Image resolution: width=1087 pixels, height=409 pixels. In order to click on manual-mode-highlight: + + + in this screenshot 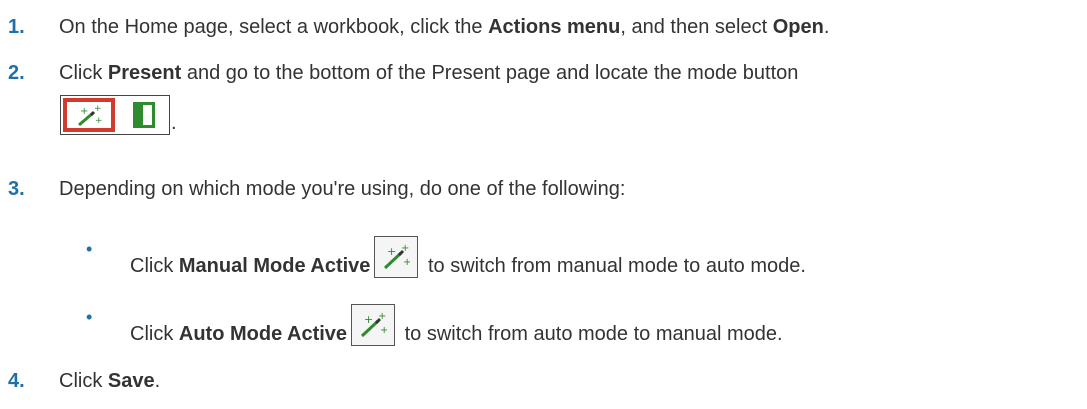, I will do `click(89, 115)`.